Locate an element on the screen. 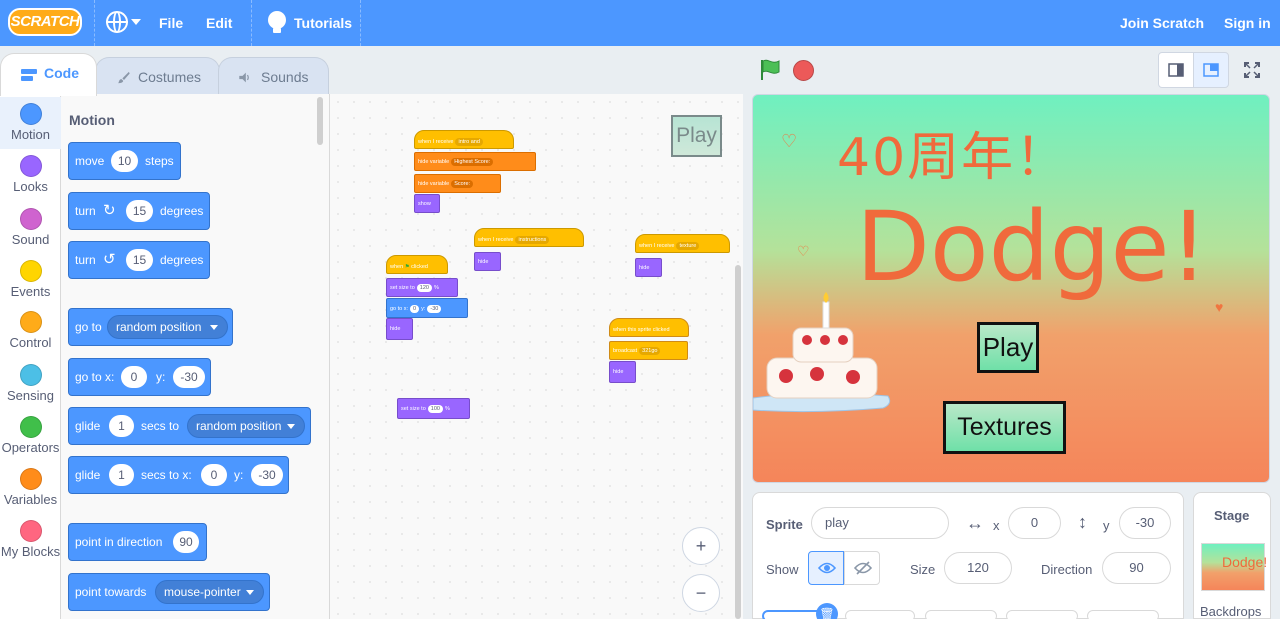  tab-costumes: Costumes is located at coordinates (157, 76).